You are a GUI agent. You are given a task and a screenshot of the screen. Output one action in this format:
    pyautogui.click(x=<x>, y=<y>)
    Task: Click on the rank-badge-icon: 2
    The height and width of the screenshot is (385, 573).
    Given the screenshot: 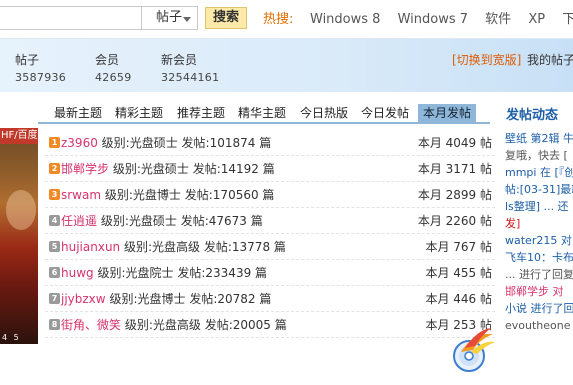 What is the action you would take?
    pyautogui.click(x=54, y=168)
    